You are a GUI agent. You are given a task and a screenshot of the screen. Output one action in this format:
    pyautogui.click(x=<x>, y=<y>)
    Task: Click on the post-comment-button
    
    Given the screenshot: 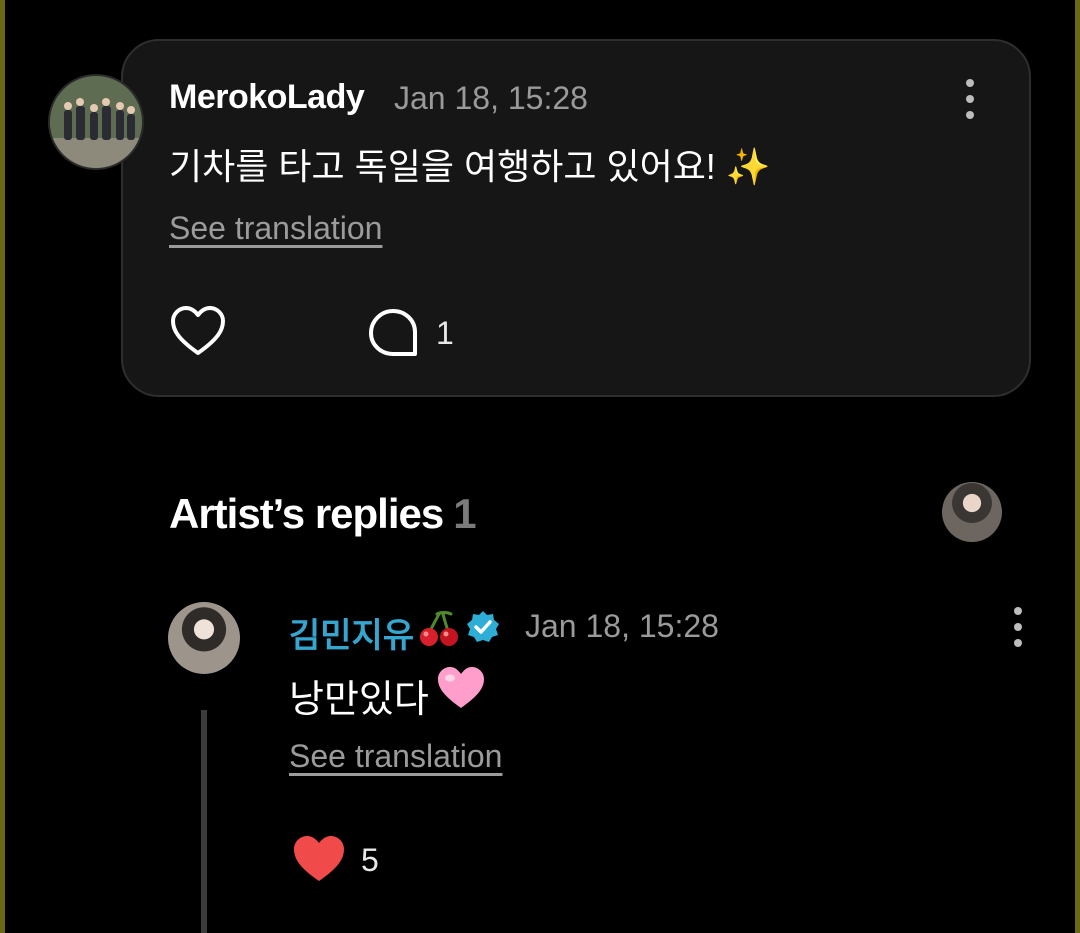 What is the action you would take?
    pyautogui.click(x=393, y=333)
    